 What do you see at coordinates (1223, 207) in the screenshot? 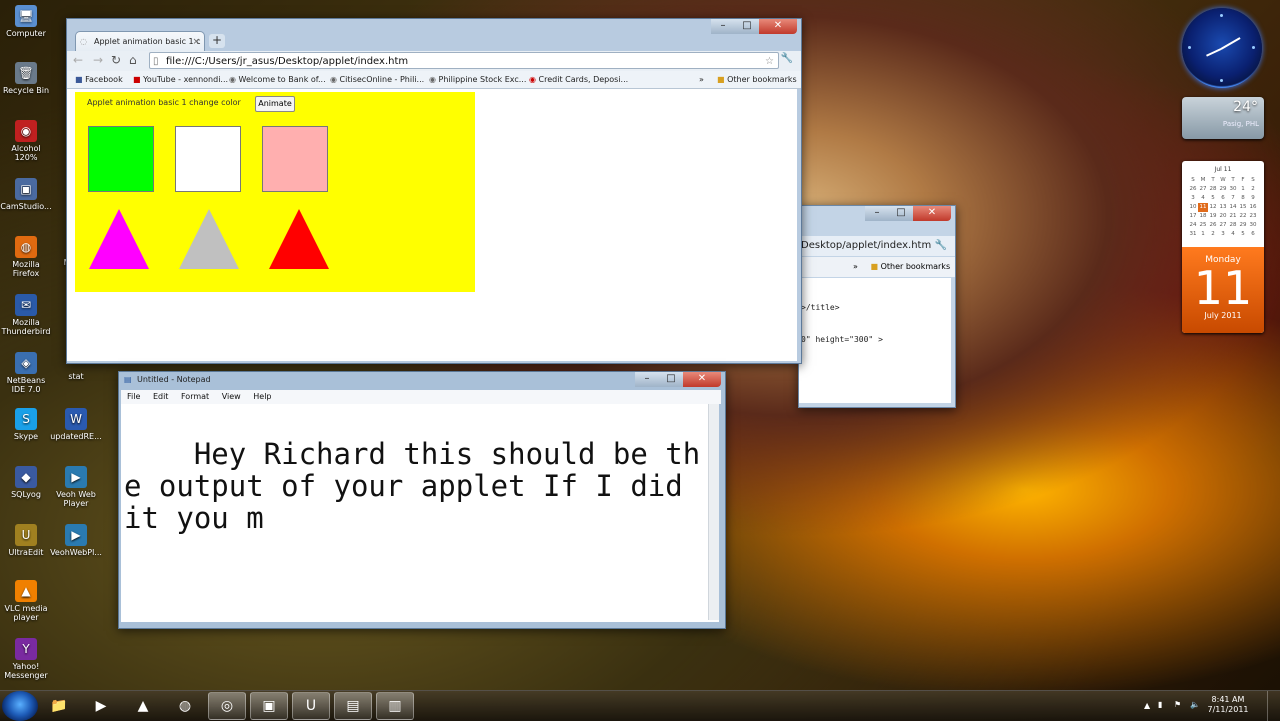
I see `calendar-day-cell: 13` at bounding box center [1223, 207].